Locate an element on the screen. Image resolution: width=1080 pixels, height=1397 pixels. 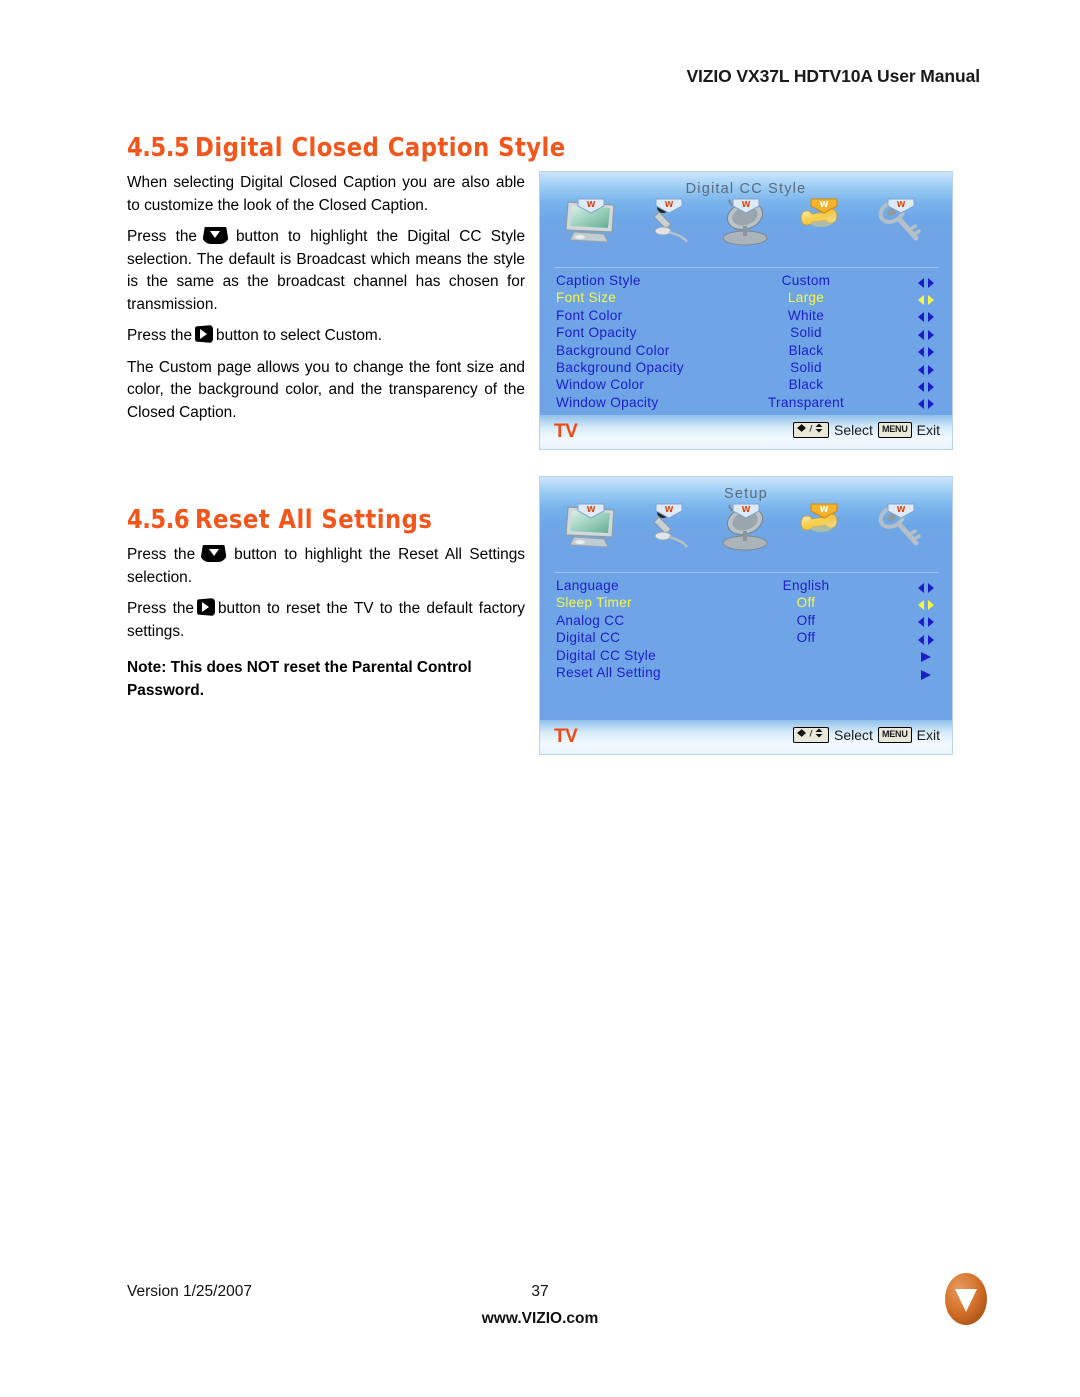
osd-row: Font Color White is located at coordinates (749, 315).